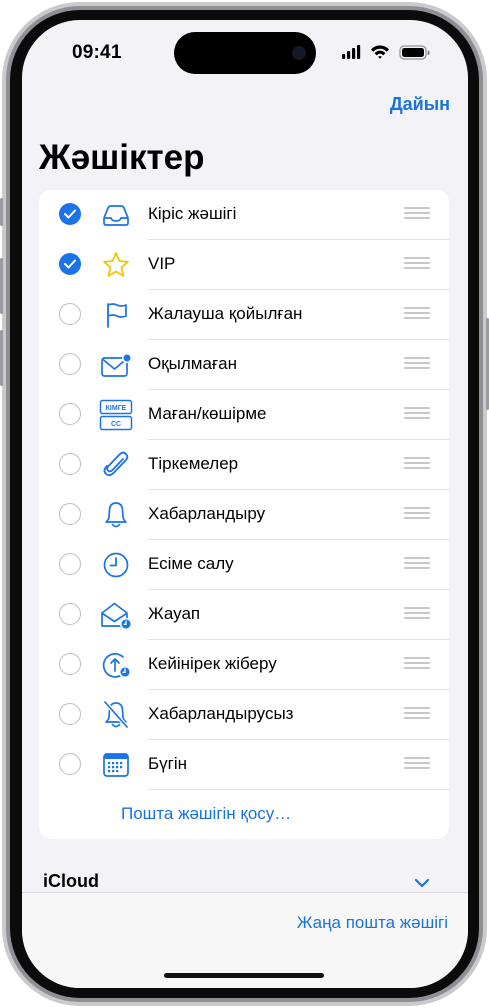 This screenshot has width=489, height=1008. Describe the element at coordinates (116, 264) in the screenshot. I see `star-icon` at that location.